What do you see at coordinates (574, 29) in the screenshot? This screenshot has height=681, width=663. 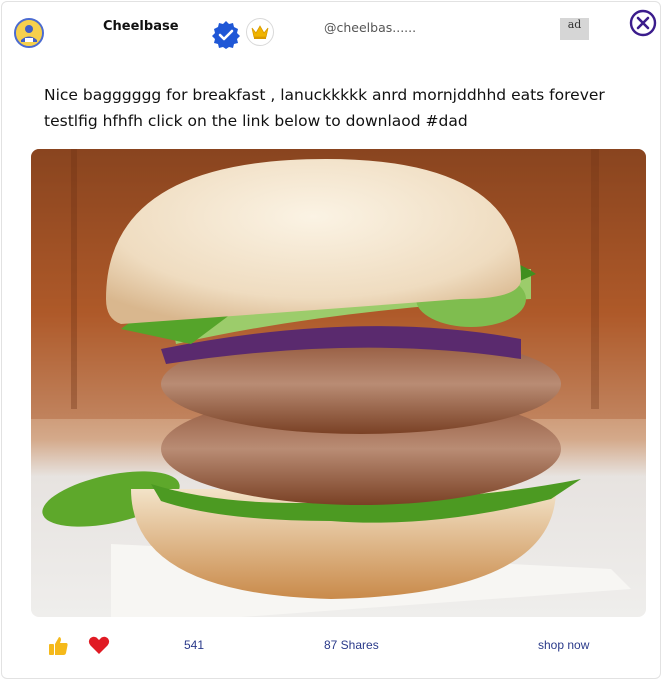 I see `ad-badge: ad` at bounding box center [574, 29].